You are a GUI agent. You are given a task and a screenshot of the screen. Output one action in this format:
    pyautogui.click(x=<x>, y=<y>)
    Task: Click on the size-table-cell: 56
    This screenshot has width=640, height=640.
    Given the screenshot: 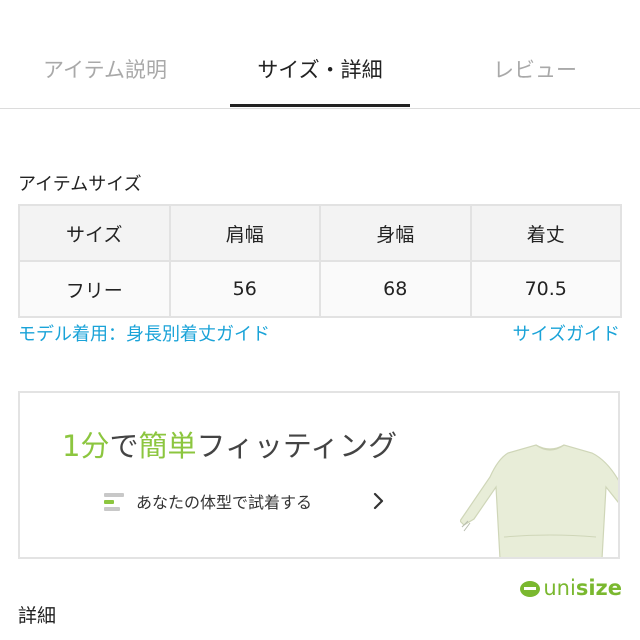 What is the action you would take?
    pyautogui.click(x=244, y=289)
    